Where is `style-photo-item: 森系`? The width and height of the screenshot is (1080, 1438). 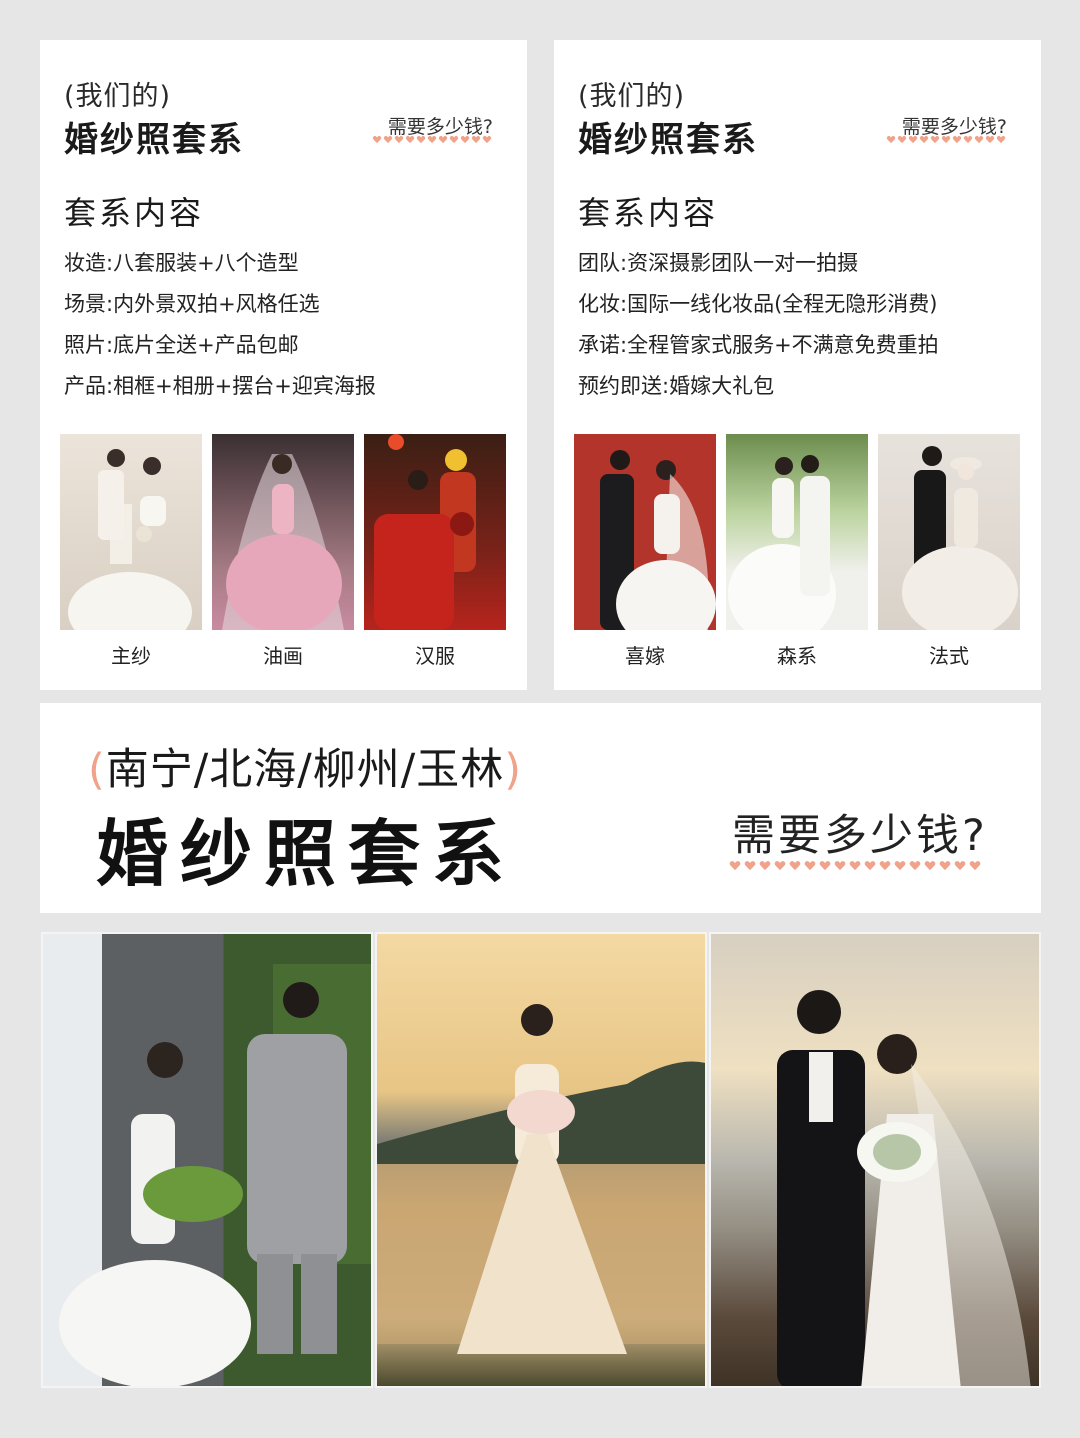 style-photo-item: 森系 is located at coordinates (797, 551).